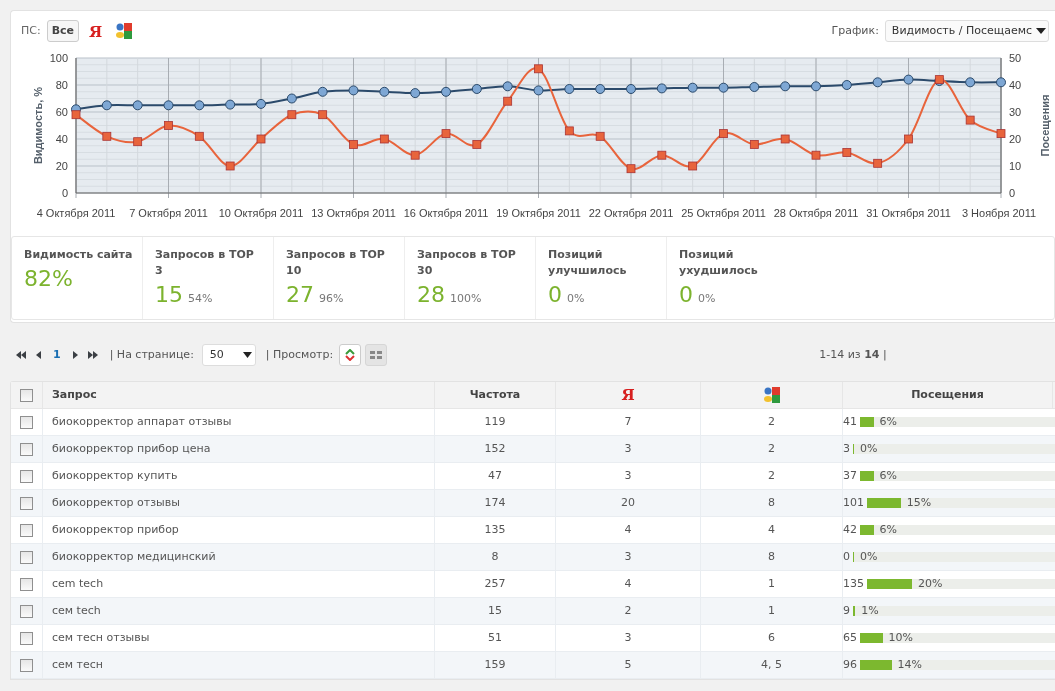  What do you see at coordinates (300, 295) in the screenshot?
I see `stat-value: 27` at bounding box center [300, 295].